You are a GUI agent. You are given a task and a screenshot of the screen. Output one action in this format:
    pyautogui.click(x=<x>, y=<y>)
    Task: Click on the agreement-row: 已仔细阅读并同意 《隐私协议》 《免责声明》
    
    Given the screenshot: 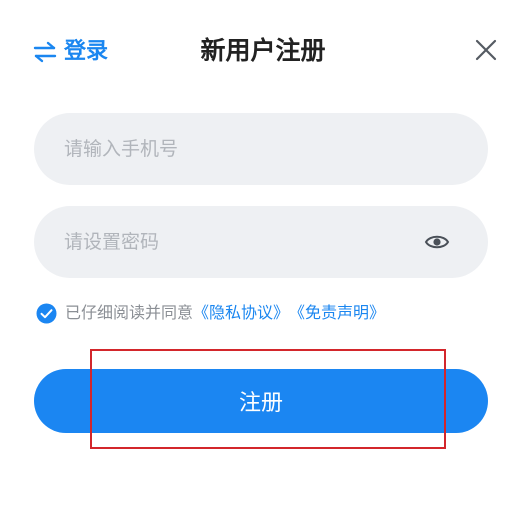 What is the action you would take?
    pyautogui.click(x=210, y=313)
    